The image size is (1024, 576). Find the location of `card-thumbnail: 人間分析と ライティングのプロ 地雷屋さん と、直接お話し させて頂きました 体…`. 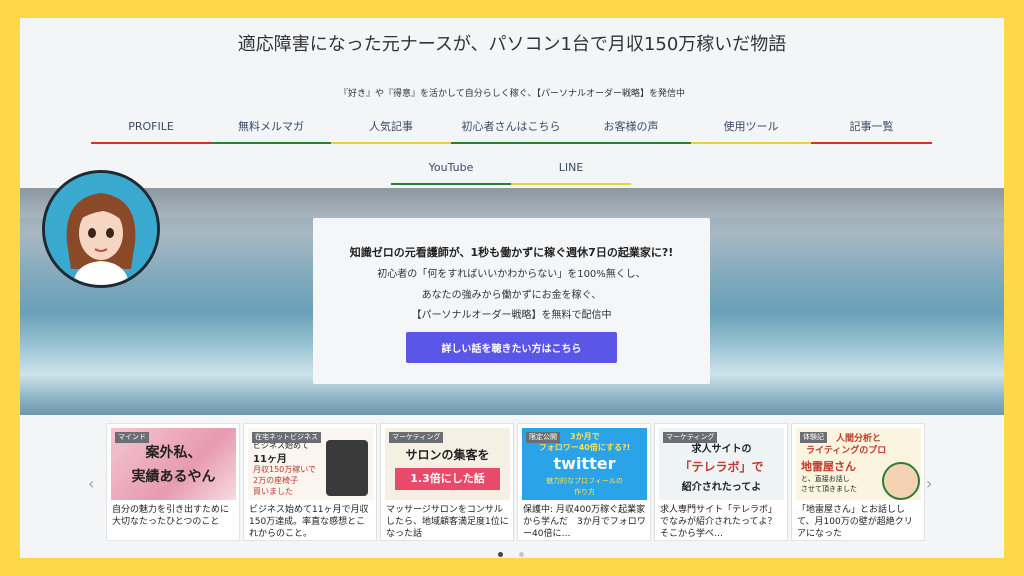

card-thumbnail: 人間分析と ライティングのプロ 地雷屋さん と、直接お話し させて頂きました 体… is located at coordinates (858, 464).